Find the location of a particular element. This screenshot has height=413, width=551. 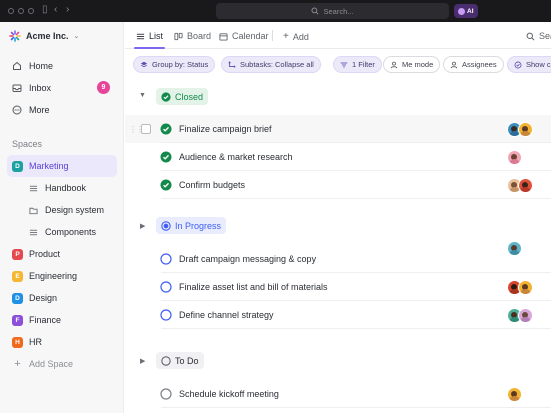

group-collapse-icon: ▼ is located at coordinates (142, 95).